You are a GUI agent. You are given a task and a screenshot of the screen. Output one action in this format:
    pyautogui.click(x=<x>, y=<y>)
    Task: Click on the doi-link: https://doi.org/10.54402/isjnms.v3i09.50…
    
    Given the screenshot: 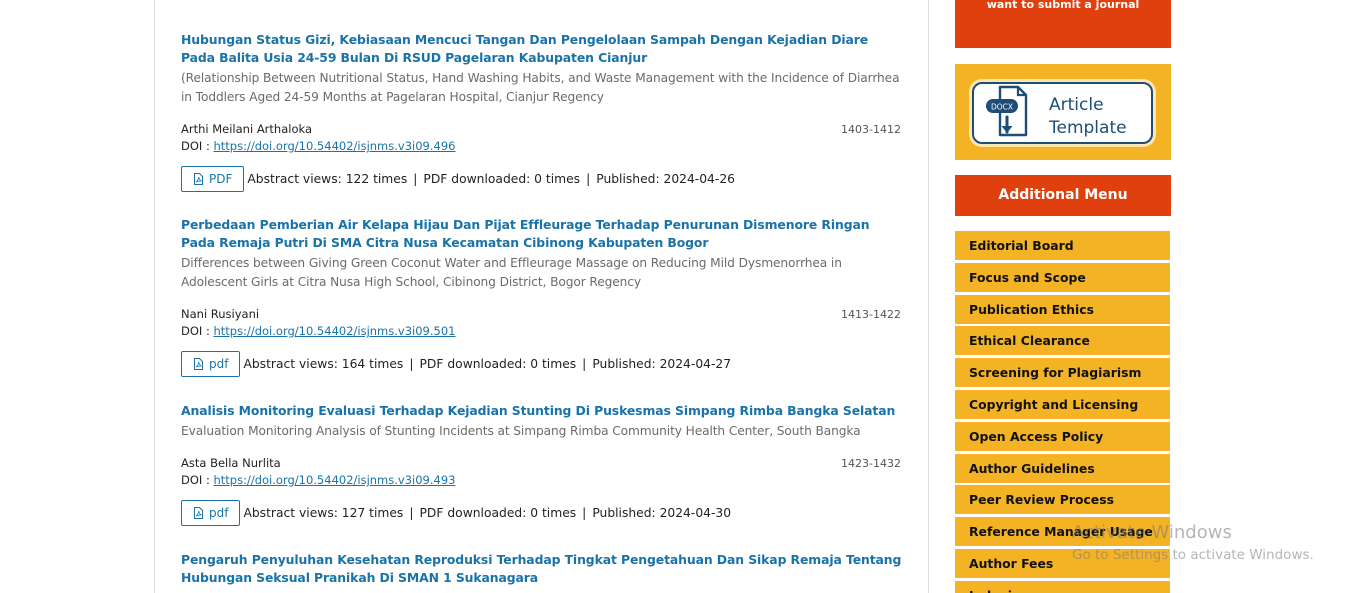 What is the action you would take?
    pyautogui.click(x=335, y=331)
    